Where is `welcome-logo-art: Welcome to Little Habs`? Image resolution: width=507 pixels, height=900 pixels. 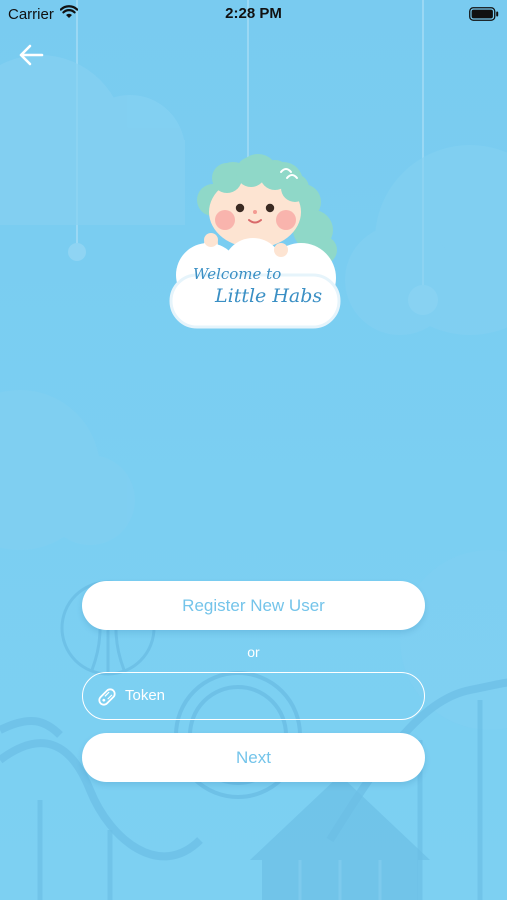
welcome-logo-art: Welcome to Little Habs is located at coordinates (255, 241).